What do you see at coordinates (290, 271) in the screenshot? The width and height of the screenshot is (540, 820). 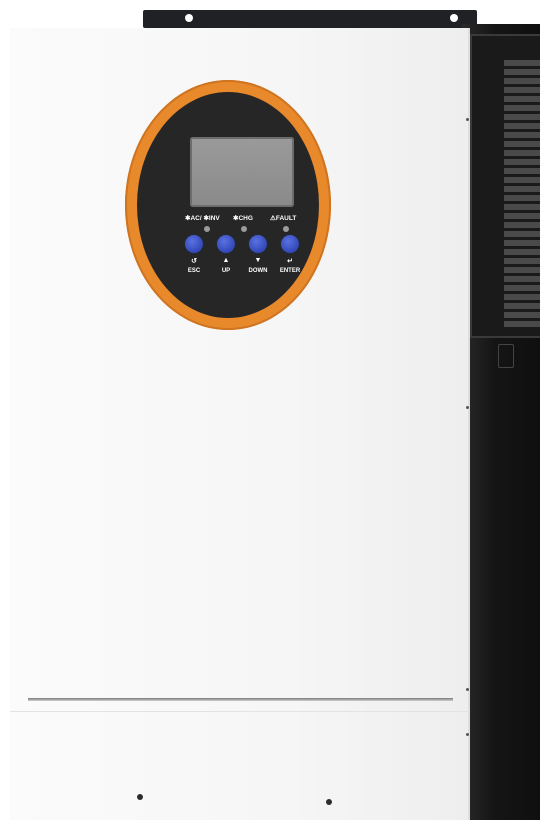 I see `enter-label: ENTER` at bounding box center [290, 271].